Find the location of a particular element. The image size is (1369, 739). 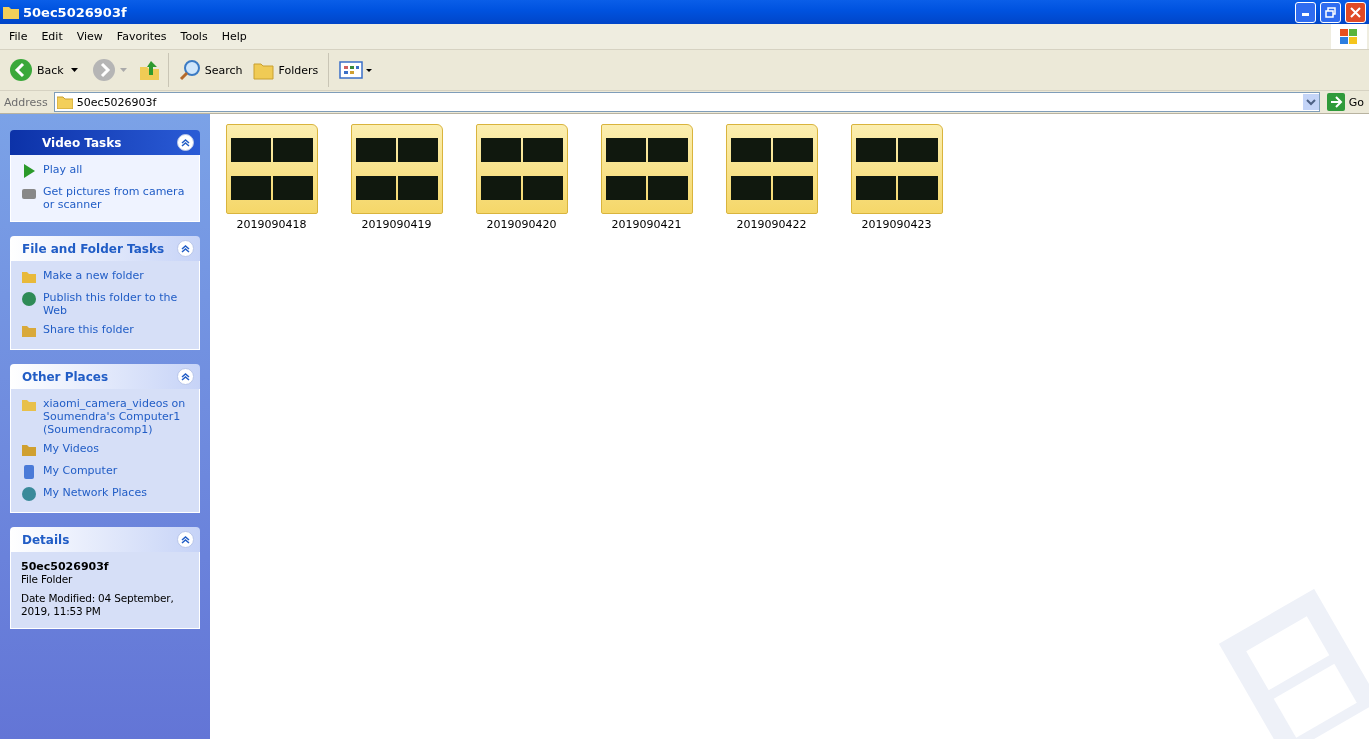

menu-item: File is located at coordinates (18, 36).